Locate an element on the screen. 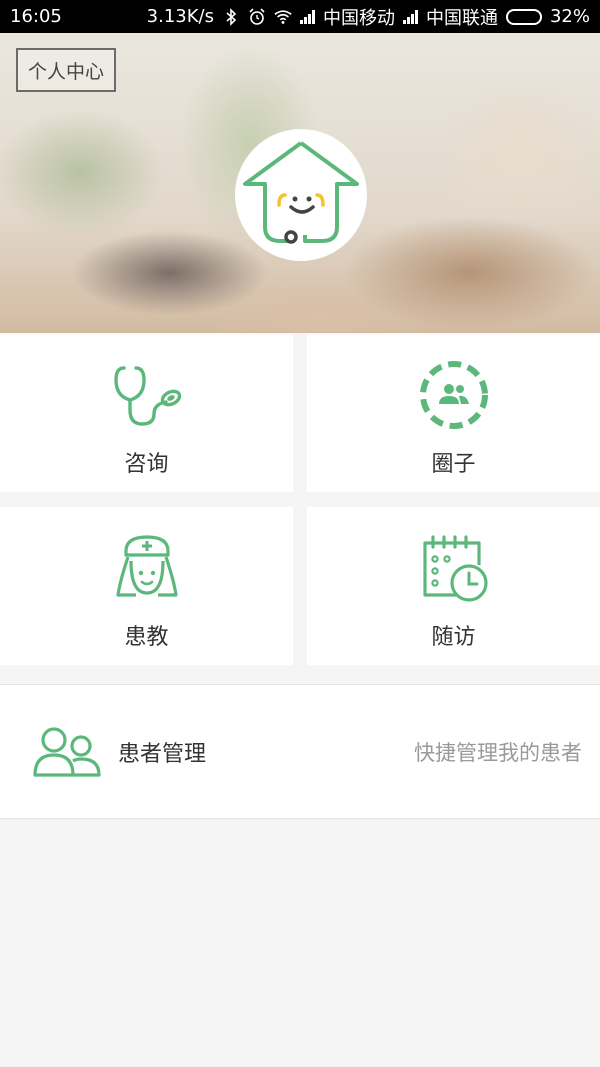  users-icon is located at coordinates (67, 751).